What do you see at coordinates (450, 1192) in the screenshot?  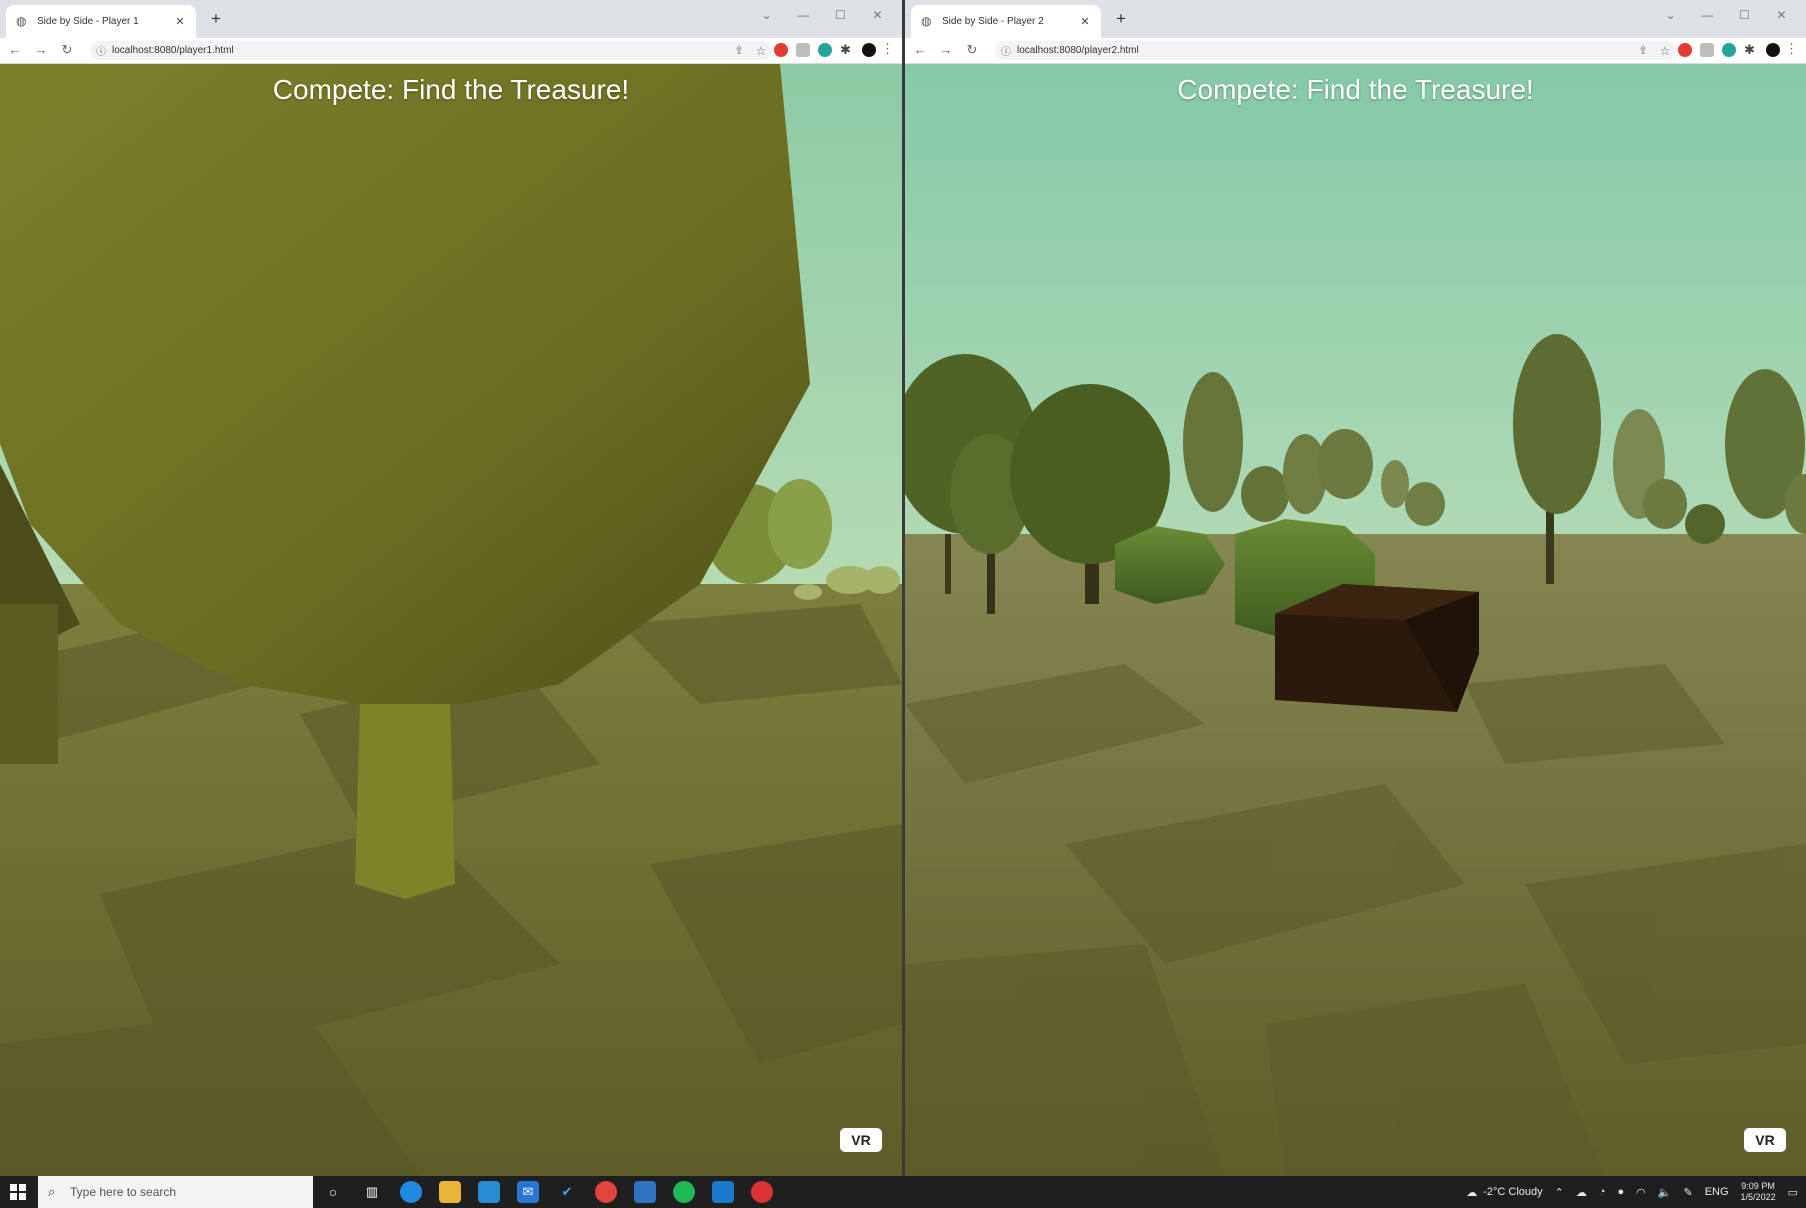 I see `file-explorer-icon` at bounding box center [450, 1192].